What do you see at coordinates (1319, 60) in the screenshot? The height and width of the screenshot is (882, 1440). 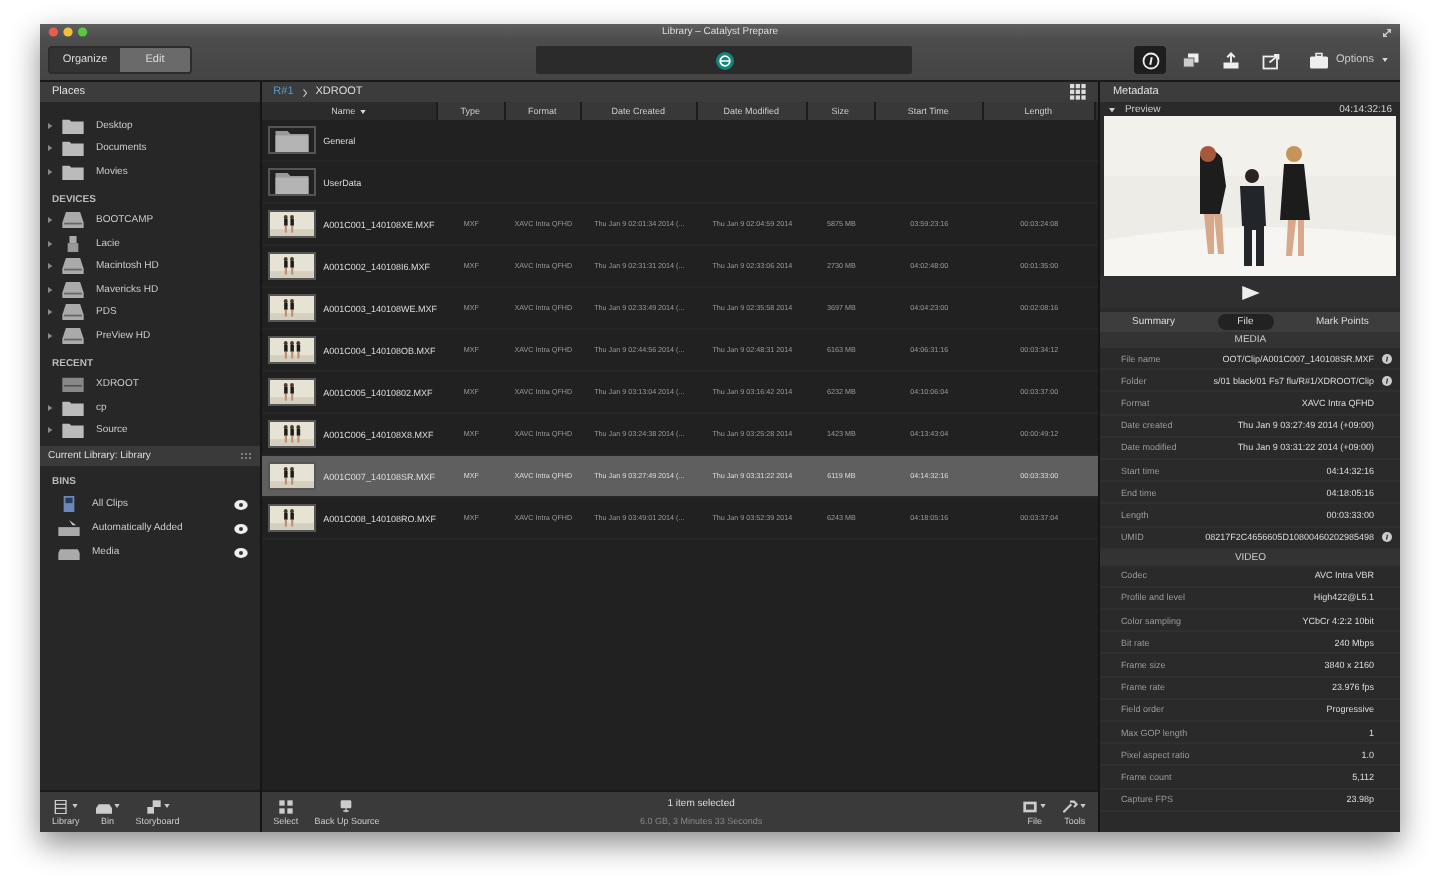 I see `briefcase-icon` at bounding box center [1319, 60].